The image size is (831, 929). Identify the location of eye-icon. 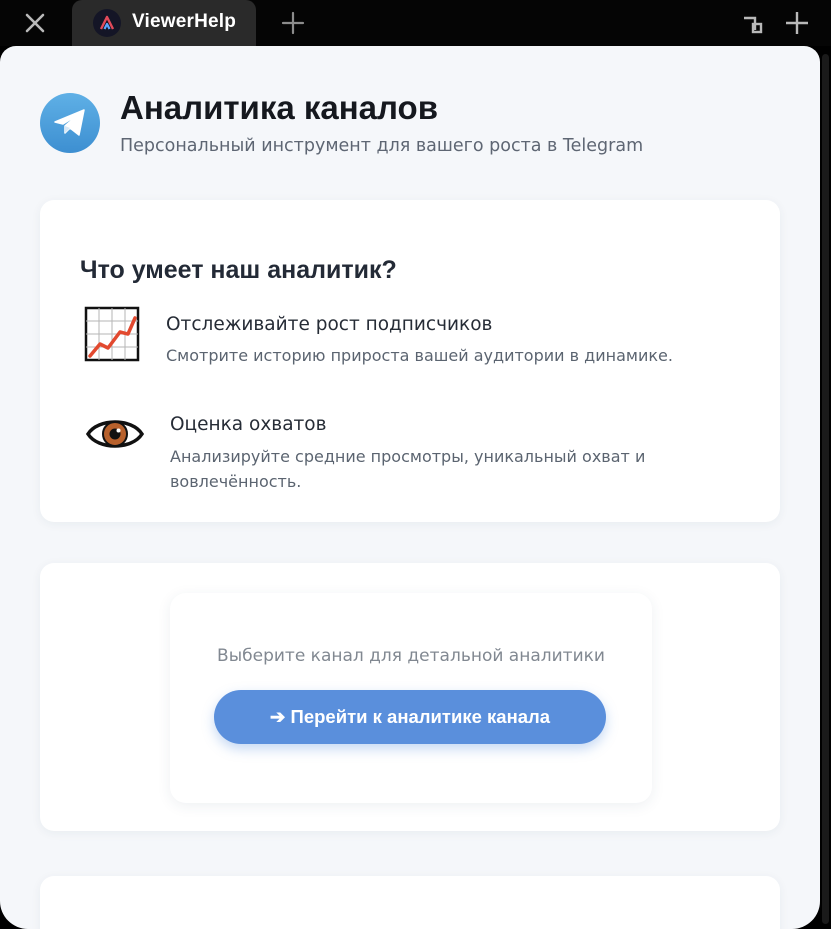
(115, 434).